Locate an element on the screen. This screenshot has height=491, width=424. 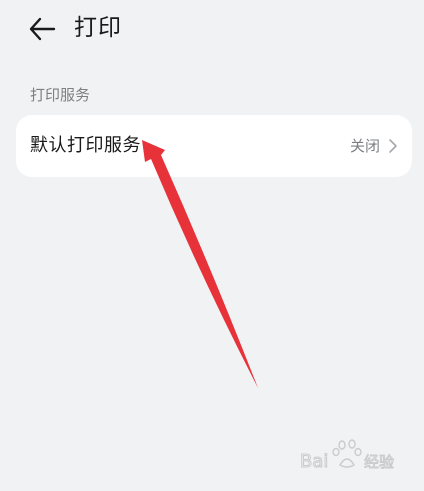
section-header-print-services: 打印服务 is located at coordinates (60, 95).